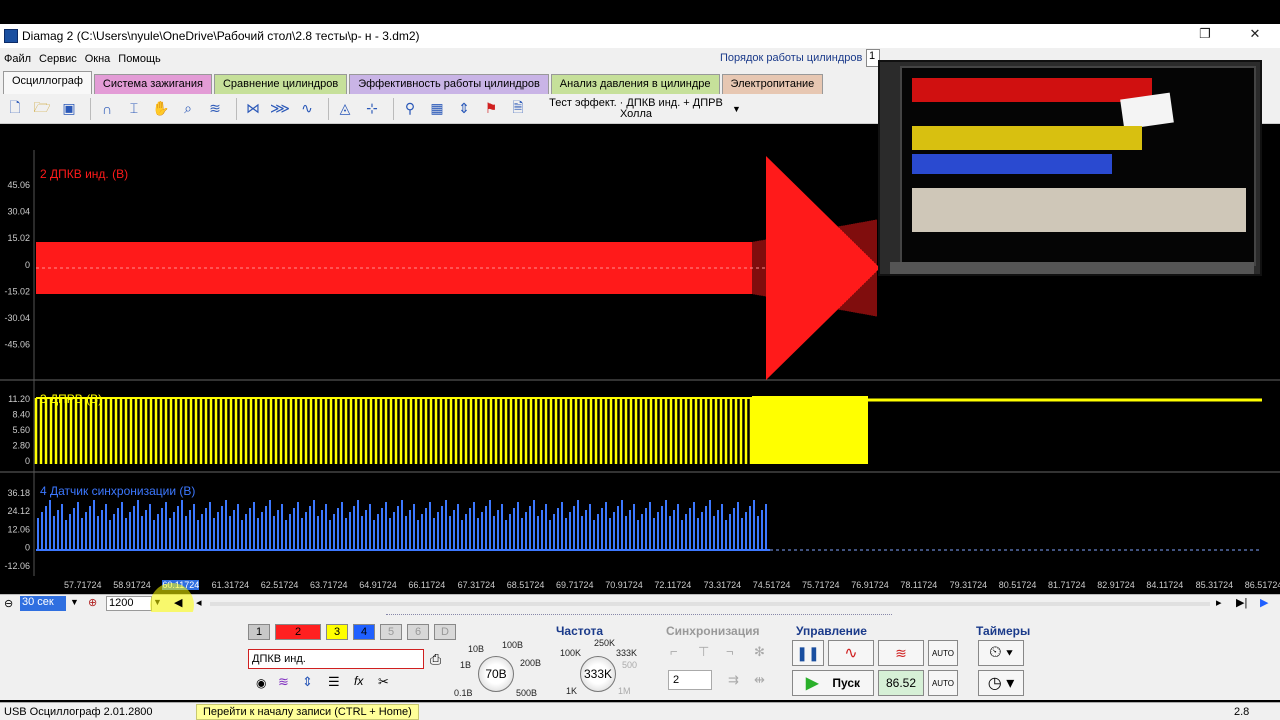 This screenshot has height=720, width=1280. I want to click on sensor-field: ДПКВ инд., so click(336, 659).